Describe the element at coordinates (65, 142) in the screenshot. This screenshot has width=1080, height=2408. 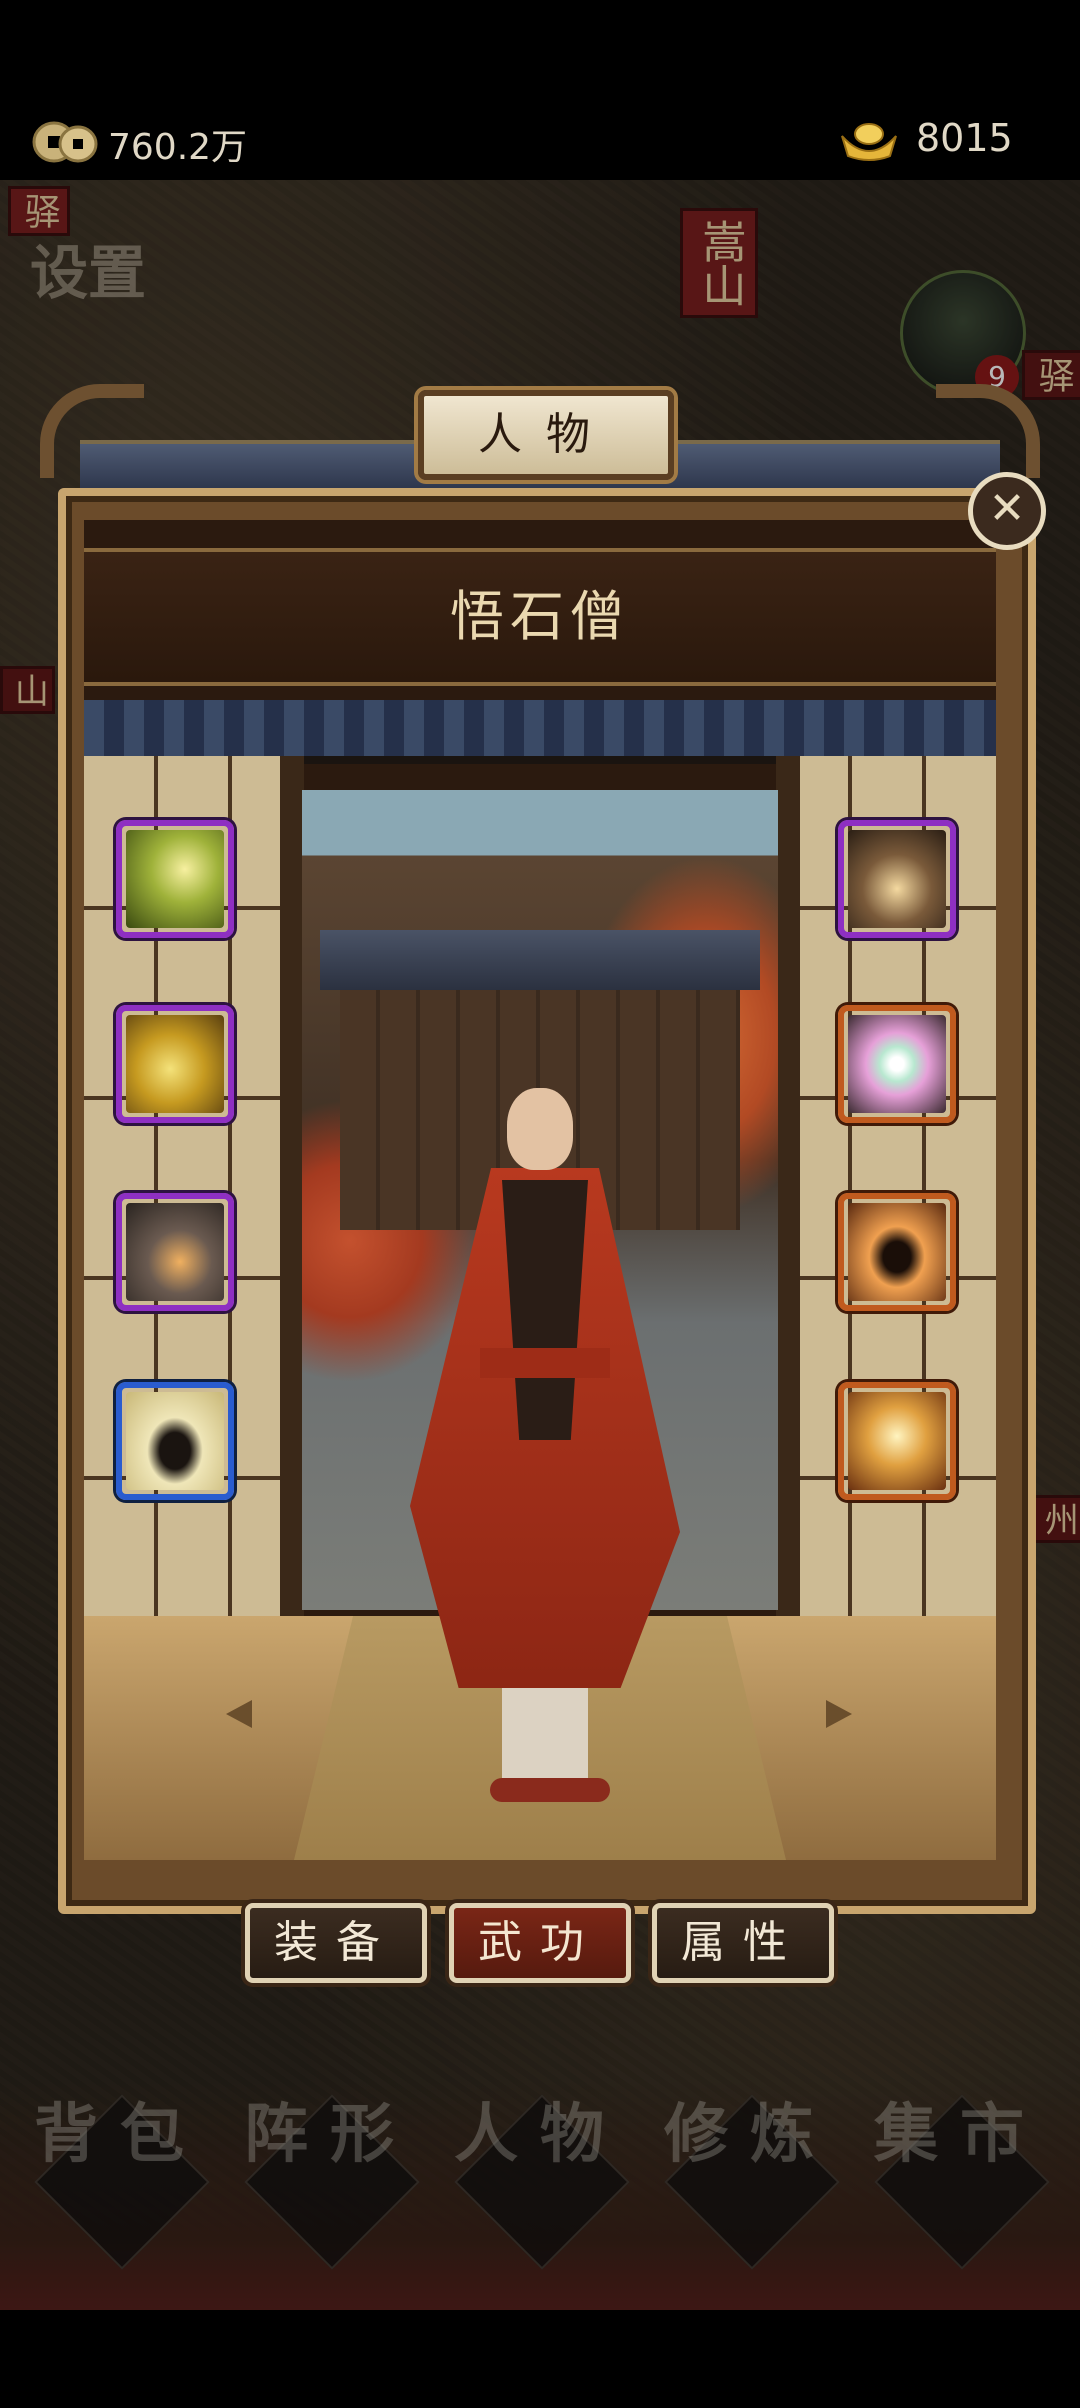
I see `copper-coins-icon` at that location.